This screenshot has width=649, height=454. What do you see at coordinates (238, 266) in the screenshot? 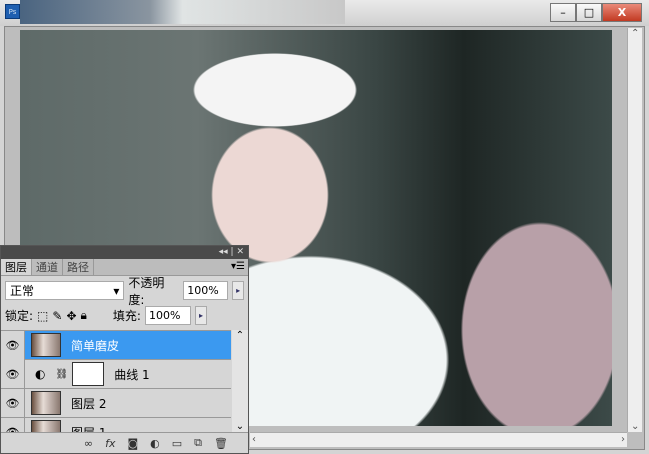
I see `panel-menu-icon: ▾☰` at bounding box center [238, 266].